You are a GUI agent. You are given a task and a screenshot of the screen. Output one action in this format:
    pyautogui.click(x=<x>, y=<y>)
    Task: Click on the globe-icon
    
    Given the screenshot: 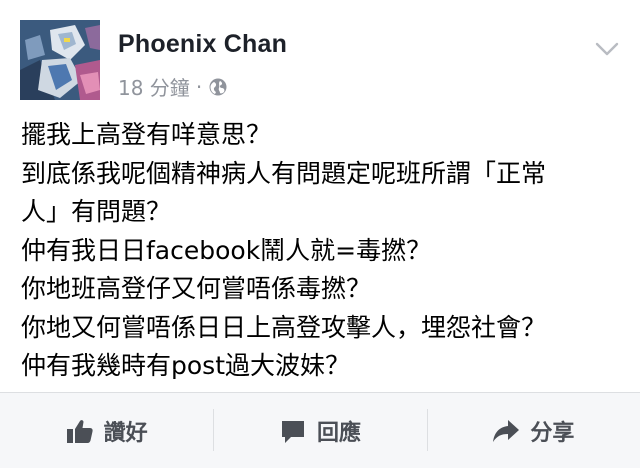 What is the action you would take?
    pyautogui.click(x=218, y=87)
    